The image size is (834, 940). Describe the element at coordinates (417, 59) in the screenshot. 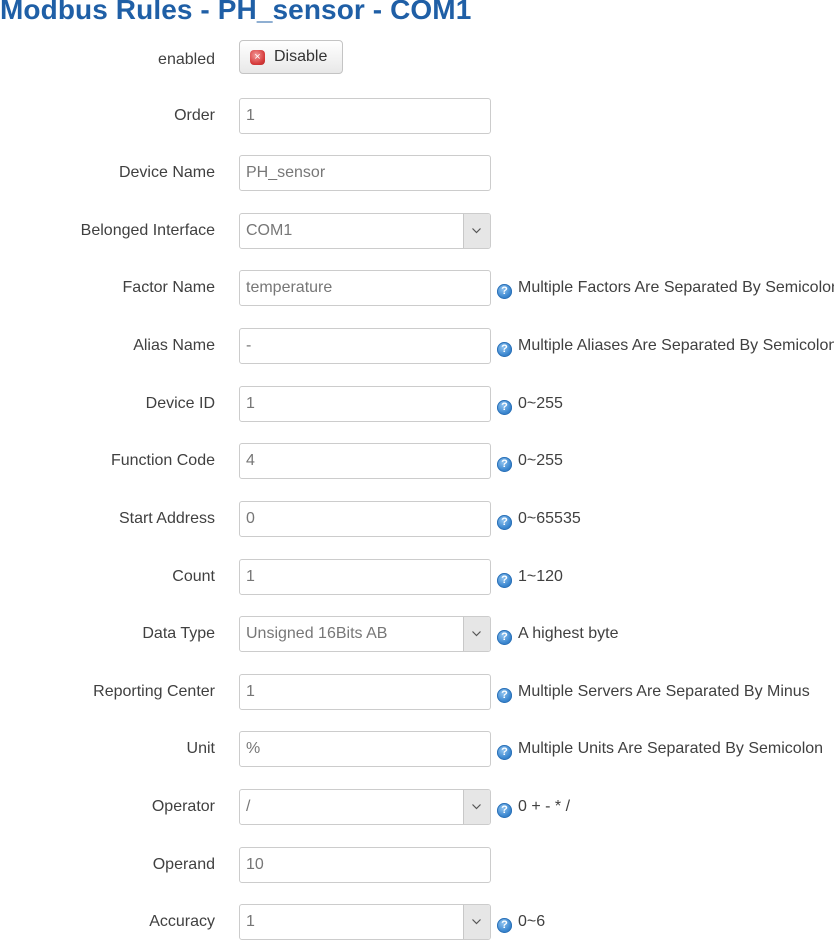

I see `row-enabled: enabled × Disable` at that location.